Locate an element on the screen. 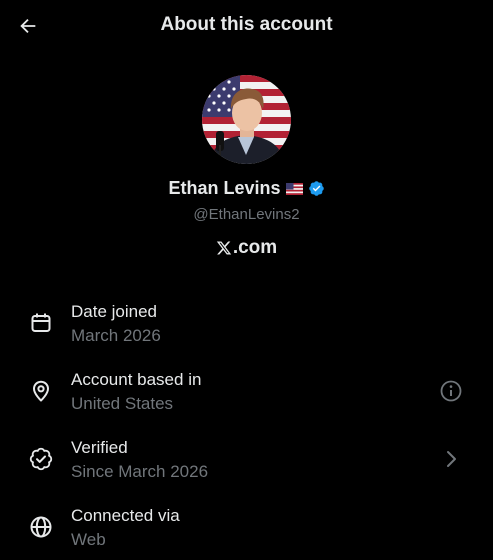 The width and height of the screenshot is (493, 560). us-flag-icon is located at coordinates (294, 188).